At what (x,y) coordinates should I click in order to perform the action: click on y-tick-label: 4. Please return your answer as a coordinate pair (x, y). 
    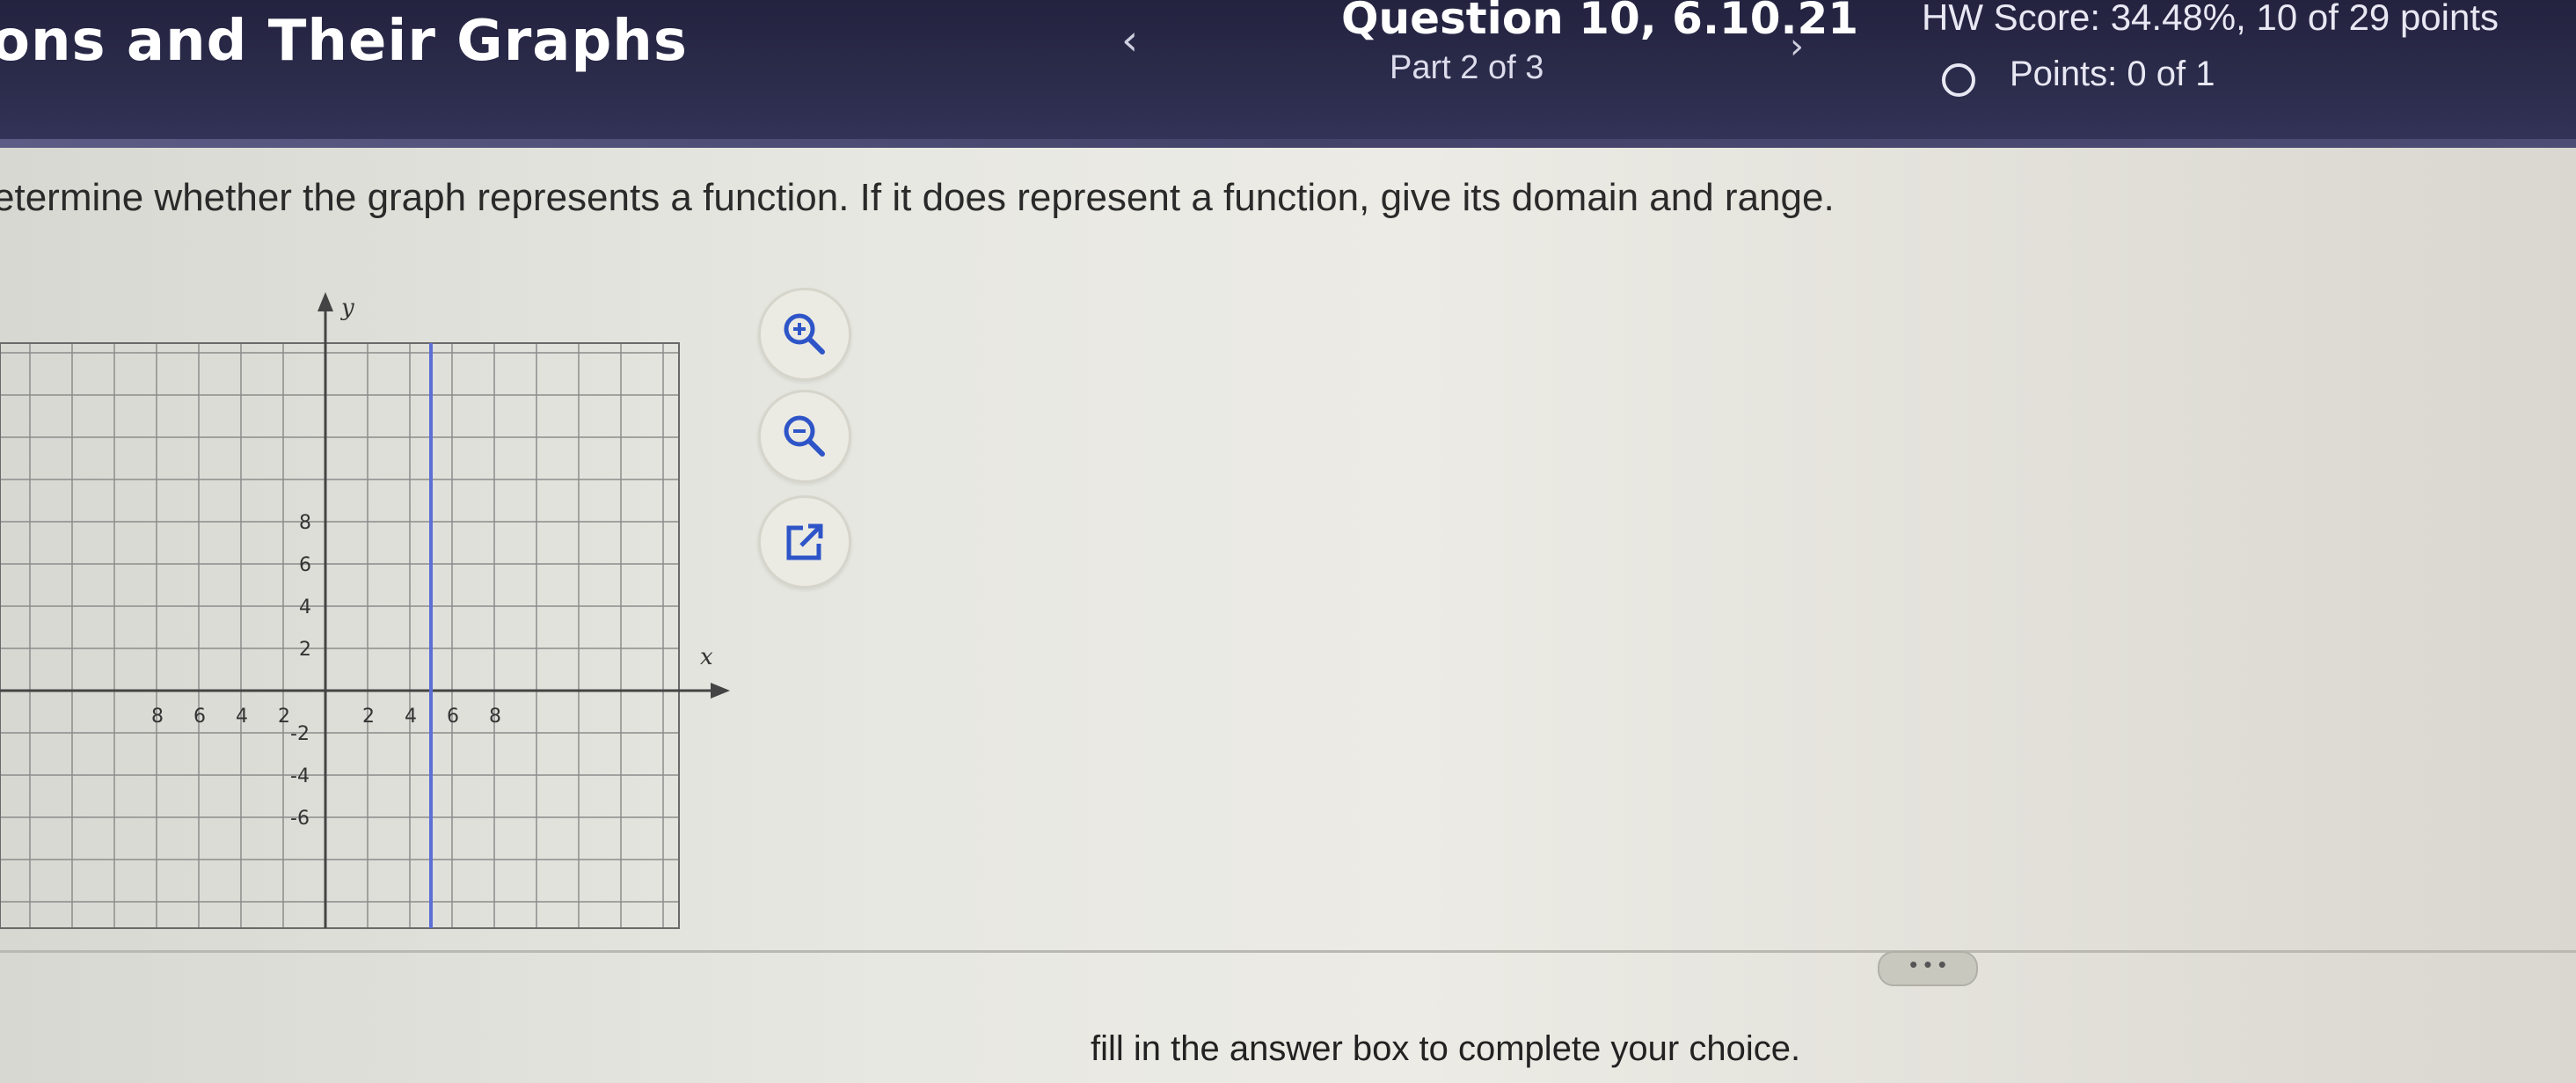
    Looking at the image, I should click on (305, 607).